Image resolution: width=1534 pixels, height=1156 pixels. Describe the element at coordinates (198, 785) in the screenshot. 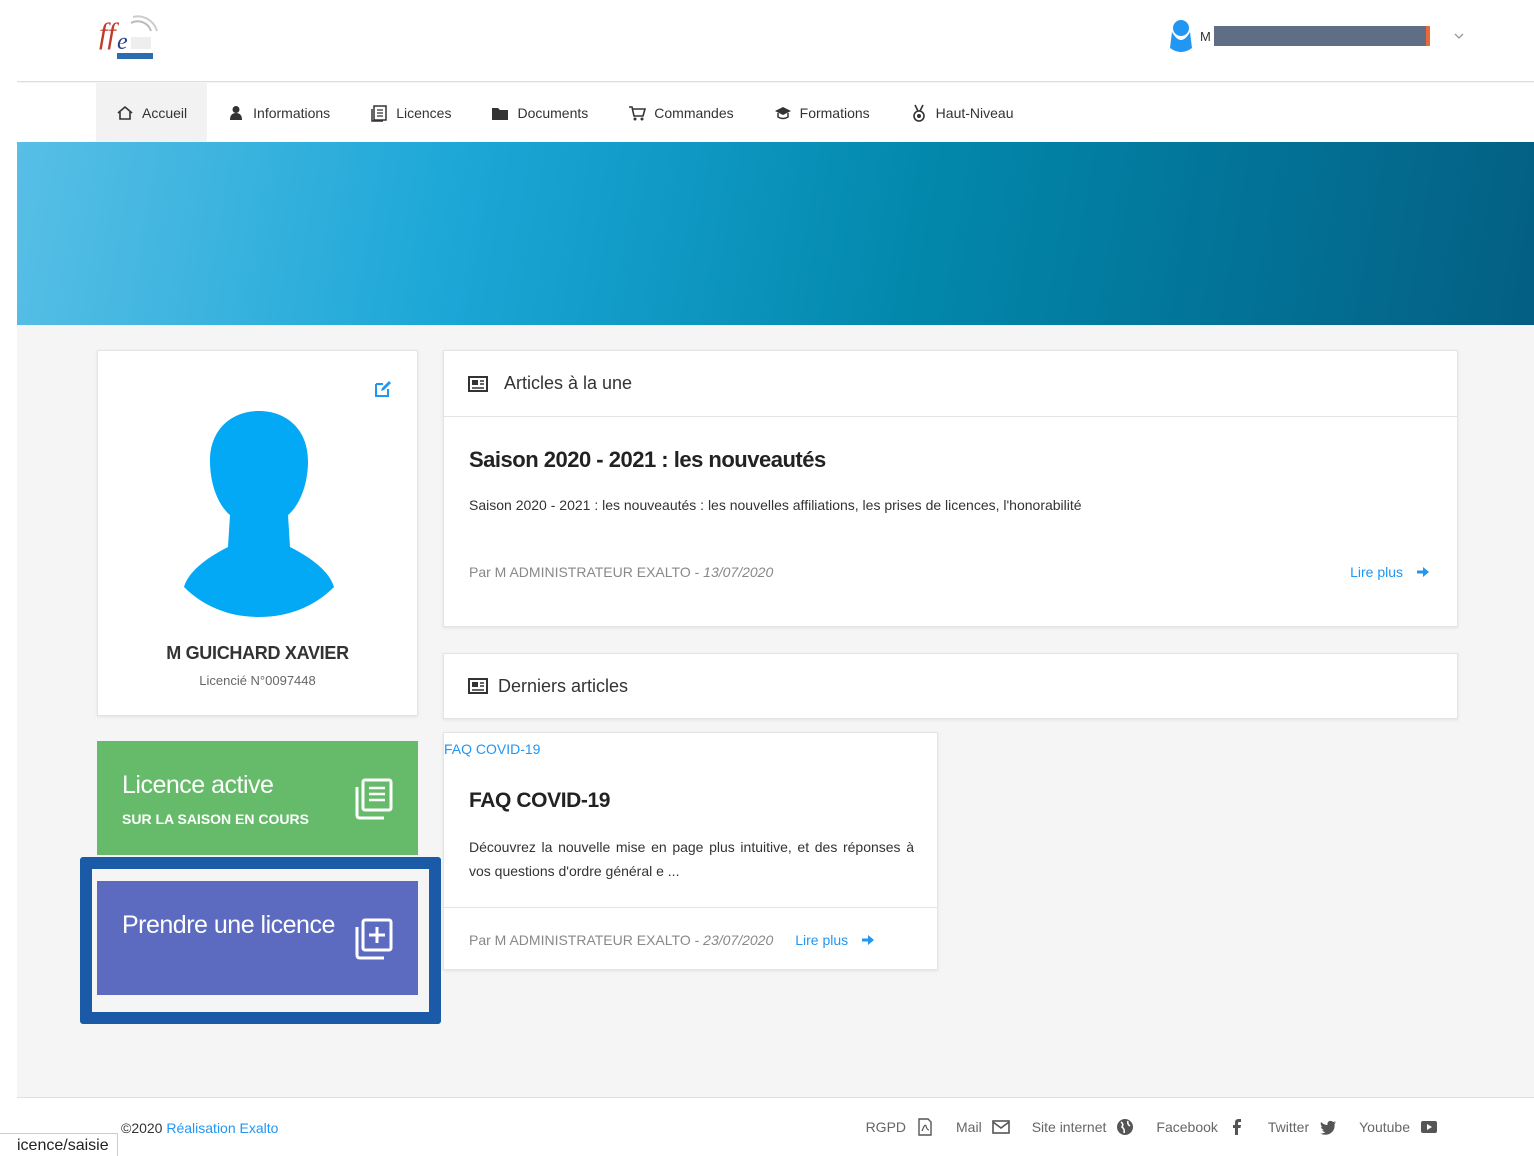

I see `tile-title: Licence active` at that location.